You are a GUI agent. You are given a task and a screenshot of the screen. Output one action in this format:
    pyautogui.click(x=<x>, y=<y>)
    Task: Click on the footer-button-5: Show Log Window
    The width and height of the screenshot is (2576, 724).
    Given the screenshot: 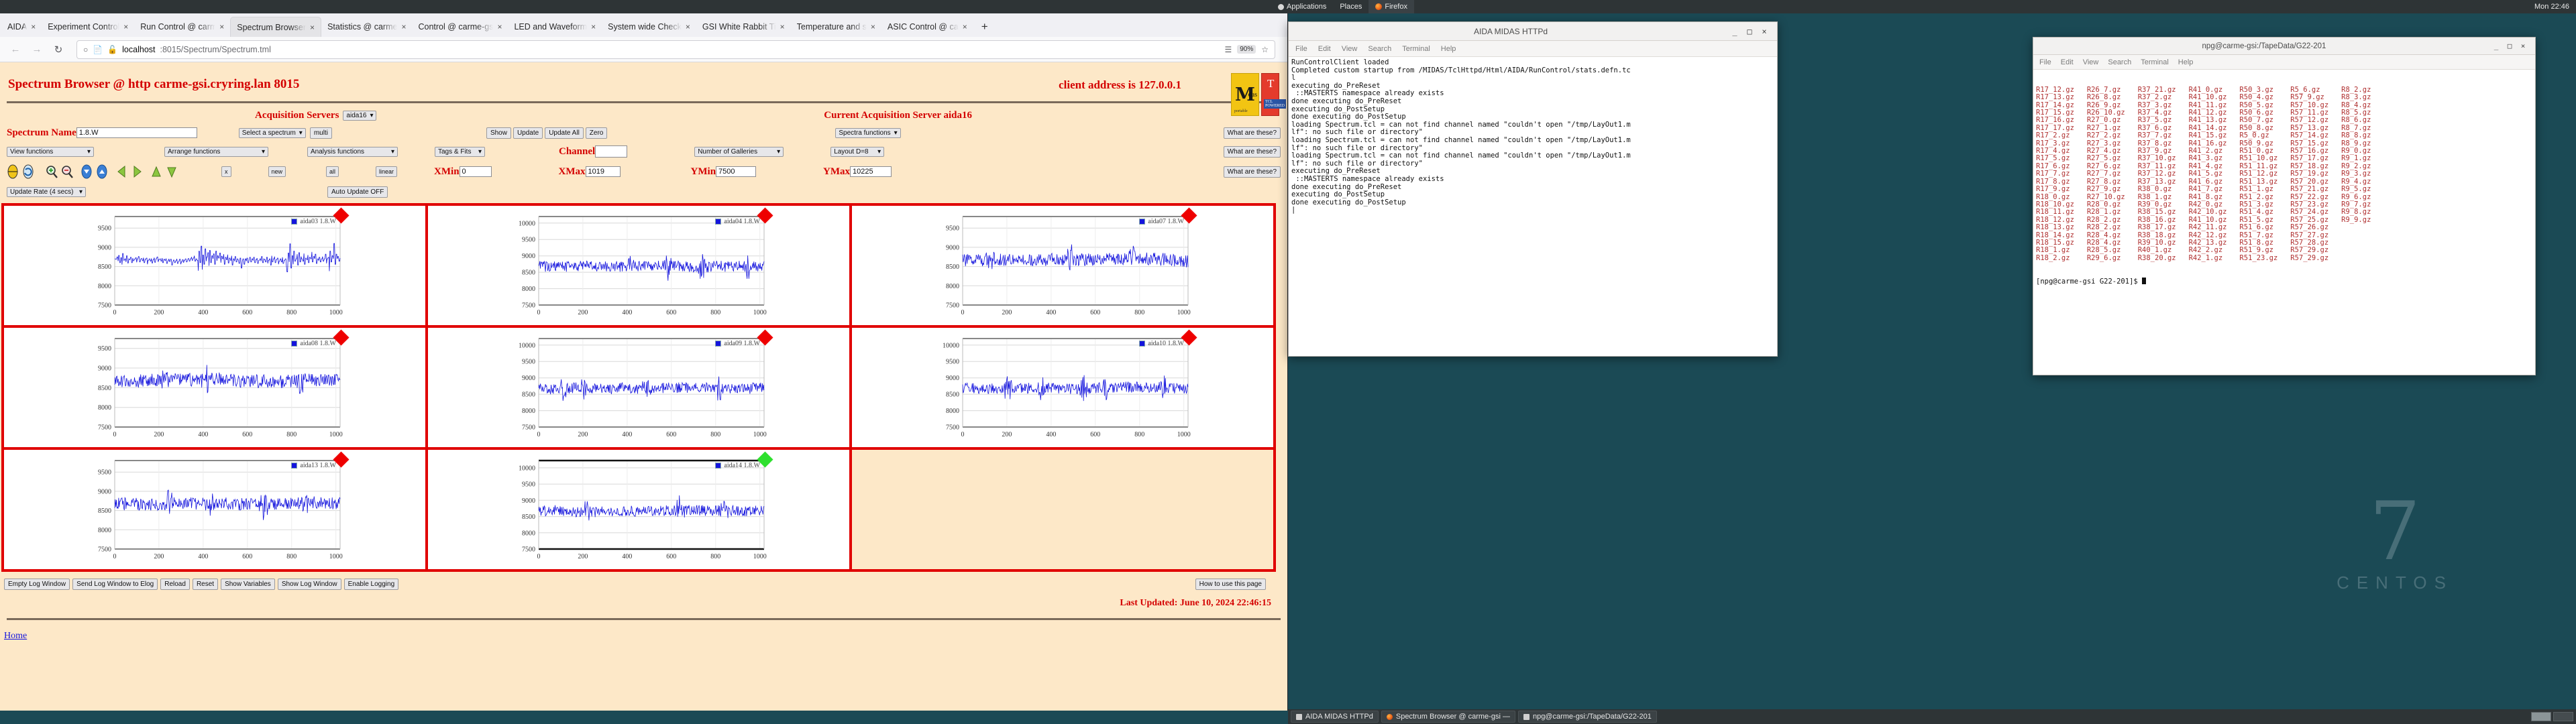 What is the action you would take?
    pyautogui.click(x=309, y=584)
    